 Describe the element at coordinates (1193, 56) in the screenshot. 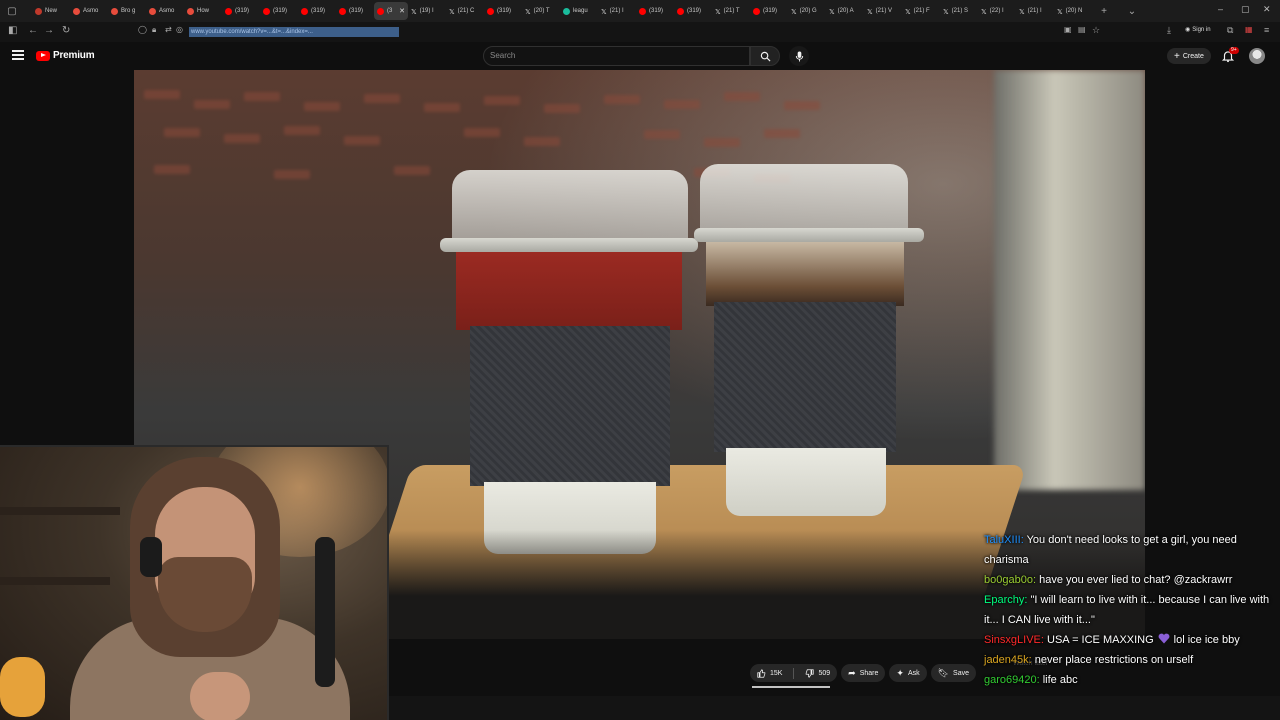

I see `create-label: Create` at that location.